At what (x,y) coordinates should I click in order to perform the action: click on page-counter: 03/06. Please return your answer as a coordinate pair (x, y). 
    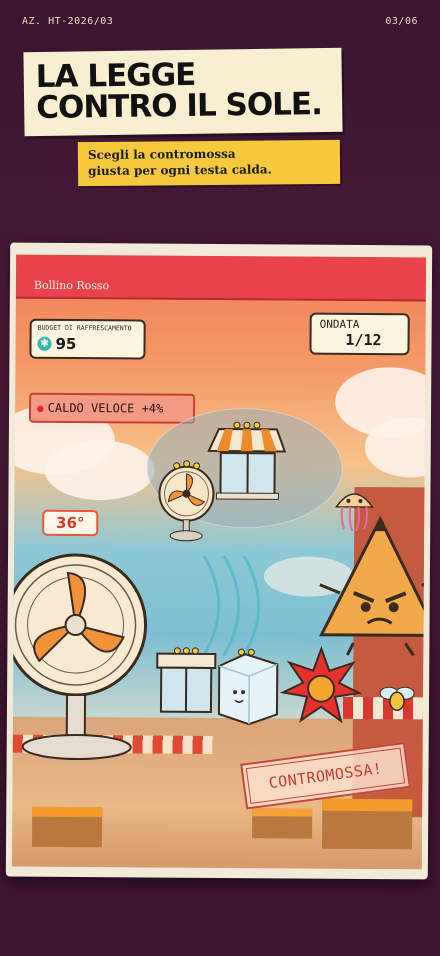
    Looking at the image, I should click on (401, 21).